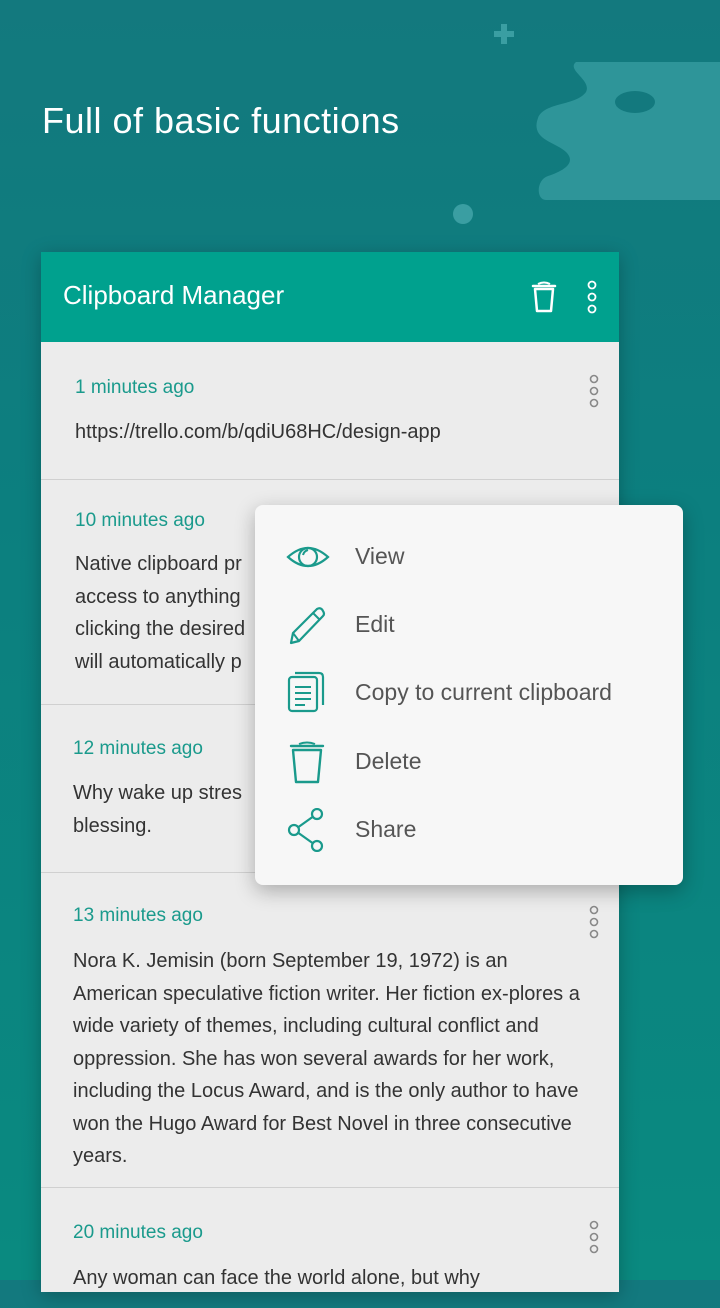 The image size is (720, 1308). What do you see at coordinates (386, 829) in the screenshot?
I see `menu-label: Share` at bounding box center [386, 829].